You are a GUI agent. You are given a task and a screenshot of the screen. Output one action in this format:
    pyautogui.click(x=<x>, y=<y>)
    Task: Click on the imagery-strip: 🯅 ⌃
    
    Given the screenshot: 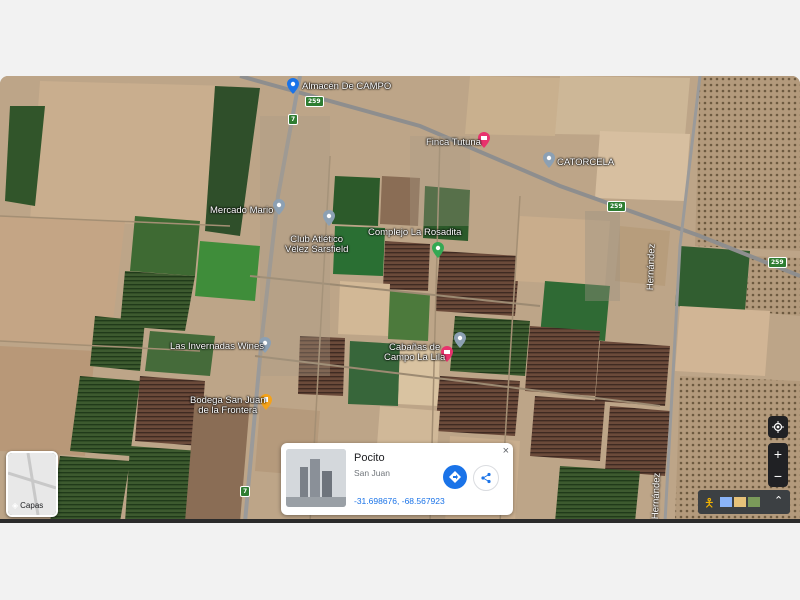 What is the action you would take?
    pyautogui.click(x=744, y=502)
    